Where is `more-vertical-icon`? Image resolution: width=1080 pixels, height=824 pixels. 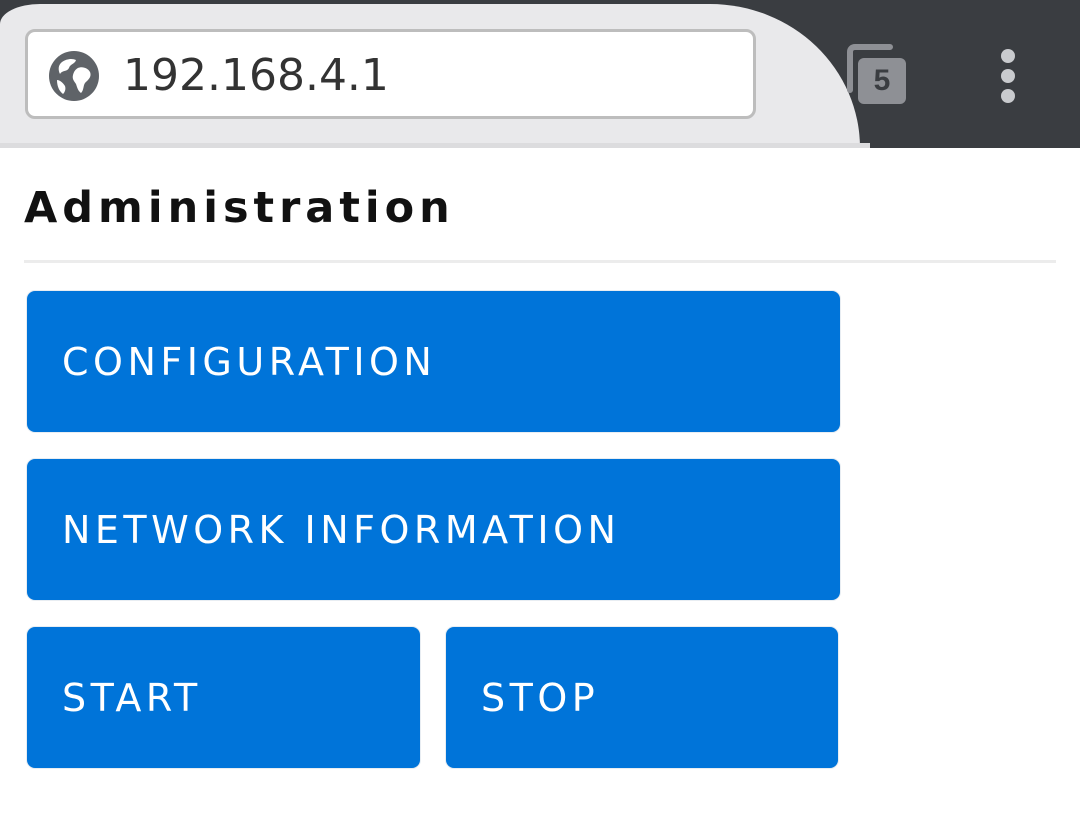
more-vertical-icon is located at coordinates (1008, 76).